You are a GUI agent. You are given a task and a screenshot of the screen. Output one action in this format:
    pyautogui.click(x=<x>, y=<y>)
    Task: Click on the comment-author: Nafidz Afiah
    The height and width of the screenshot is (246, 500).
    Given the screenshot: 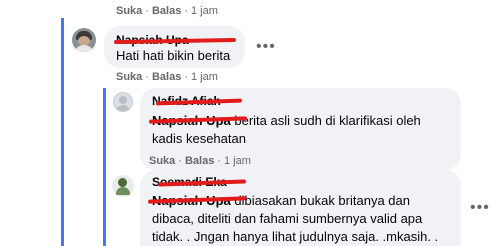 What is the action you would take?
    pyautogui.click(x=300, y=101)
    